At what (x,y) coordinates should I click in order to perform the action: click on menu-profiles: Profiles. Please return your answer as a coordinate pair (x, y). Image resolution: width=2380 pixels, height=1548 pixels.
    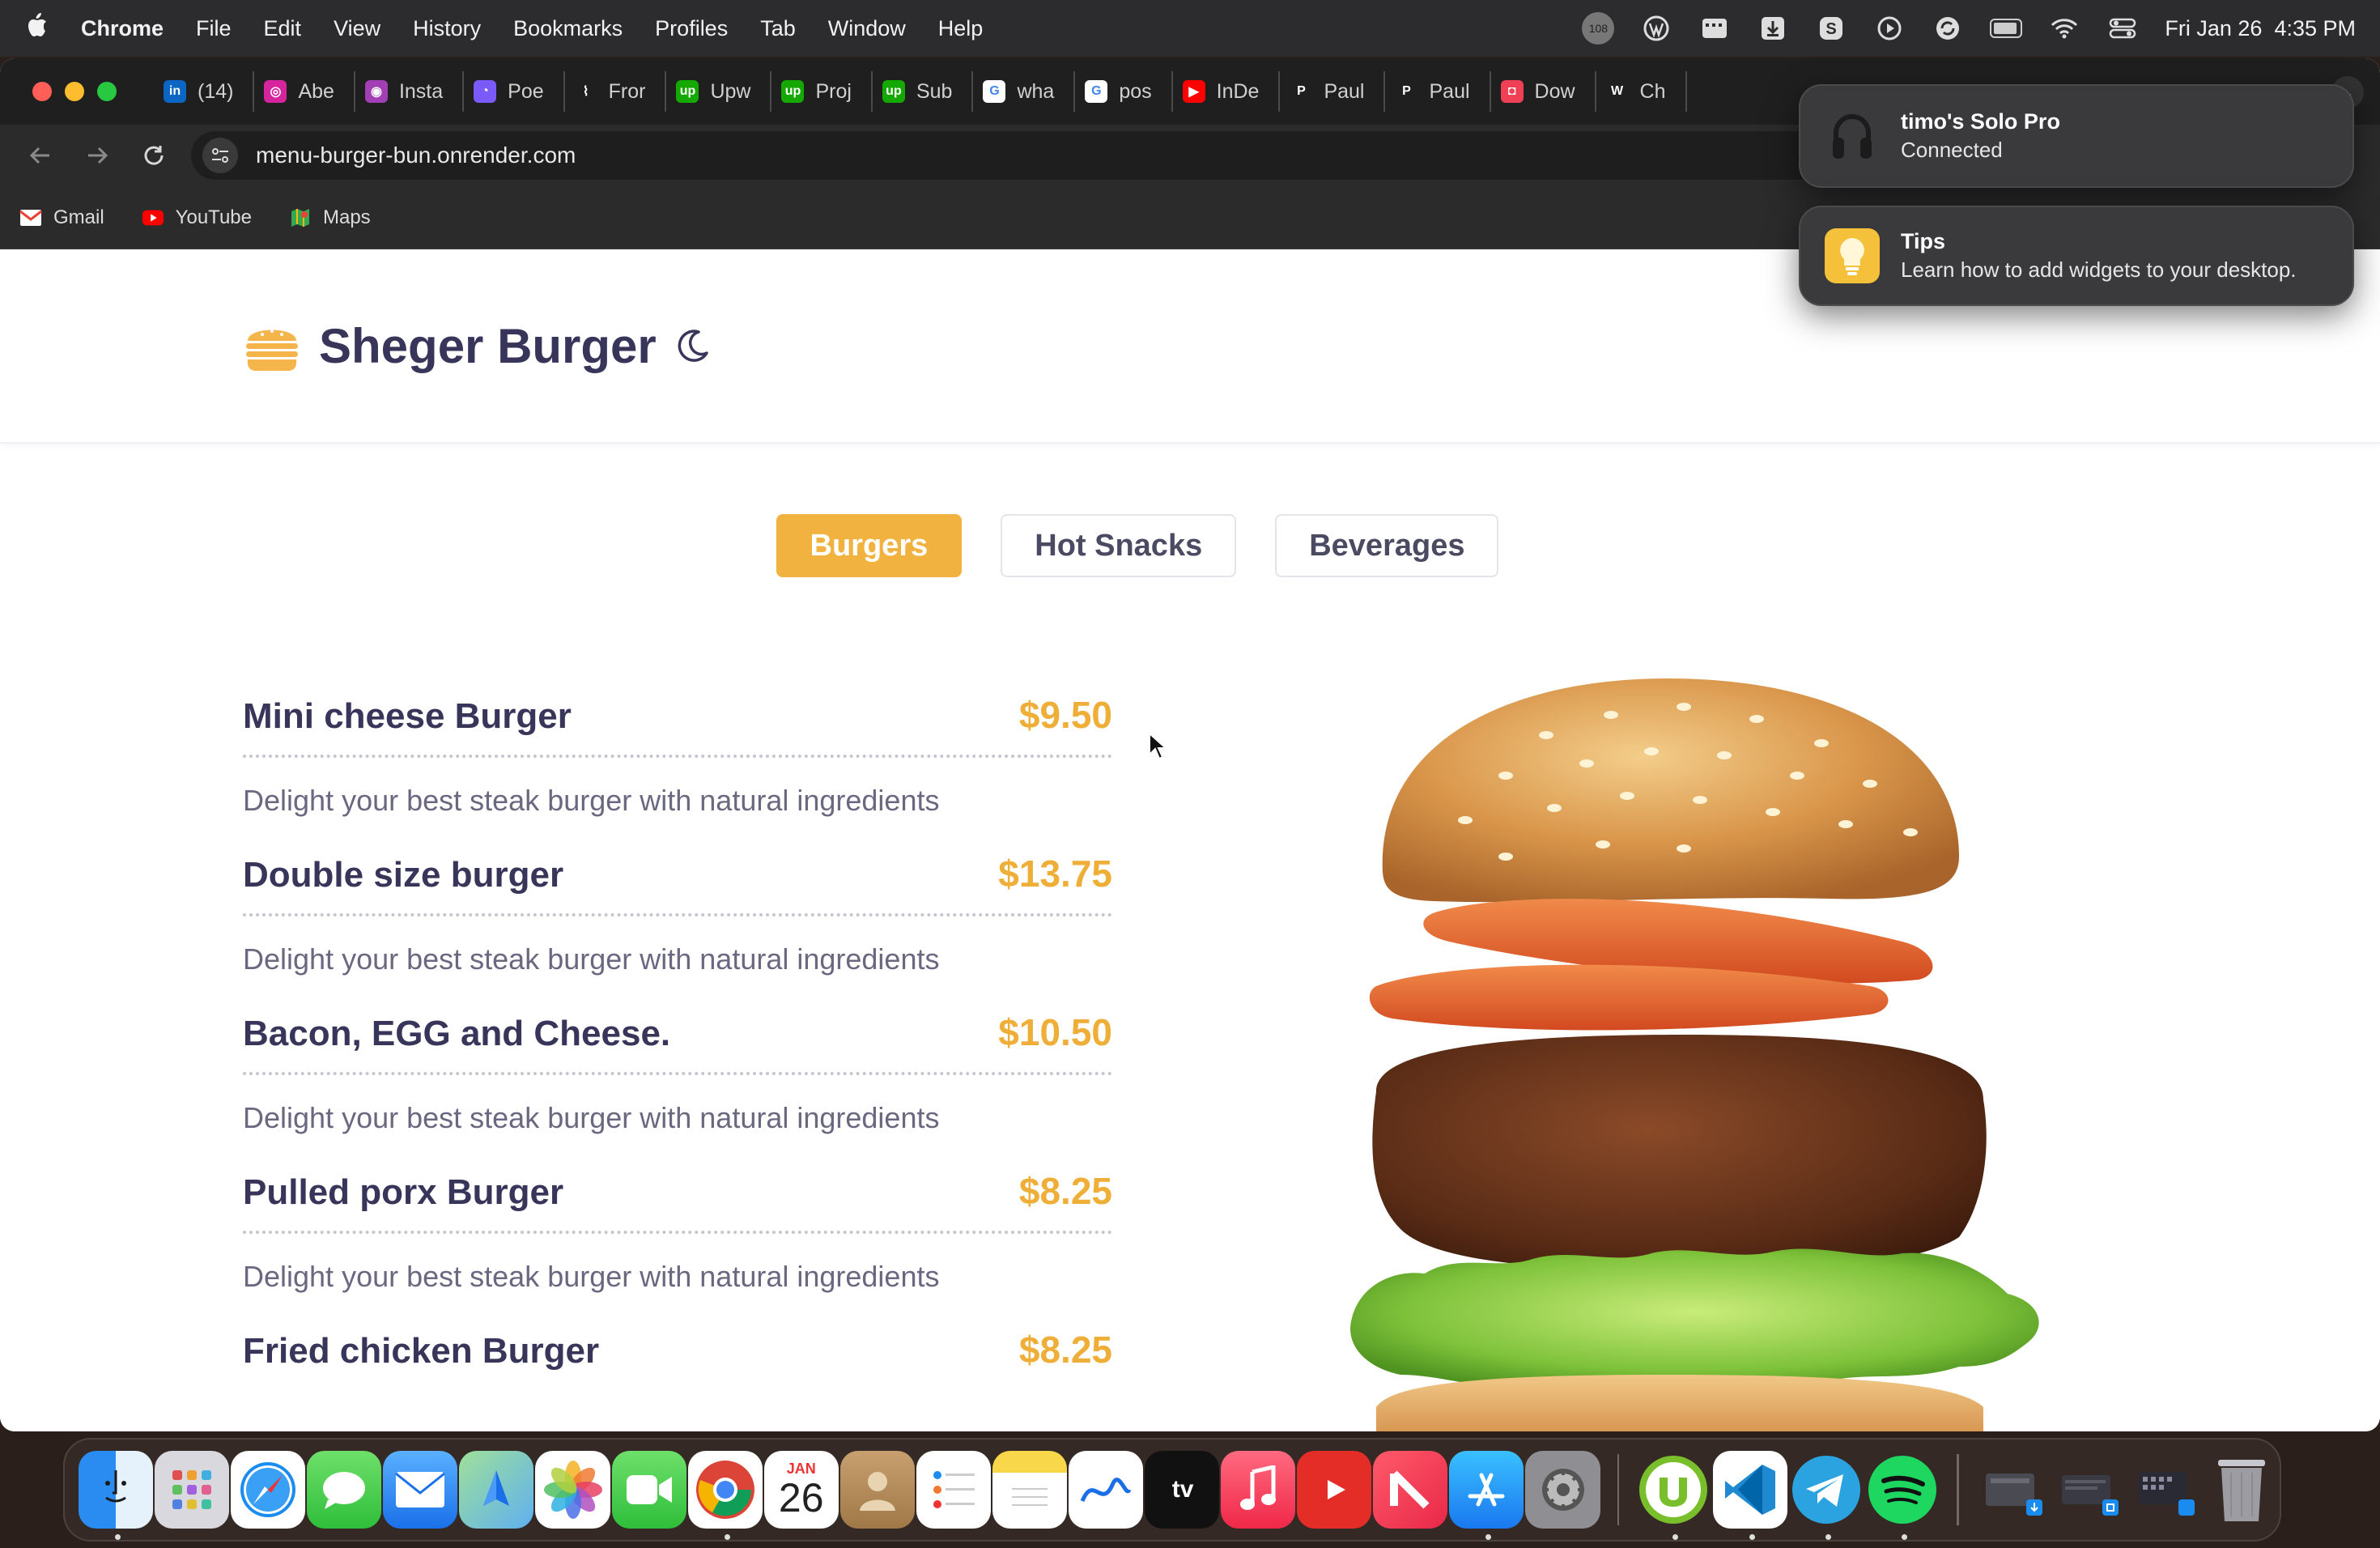
    Looking at the image, I should click on (691, 29).